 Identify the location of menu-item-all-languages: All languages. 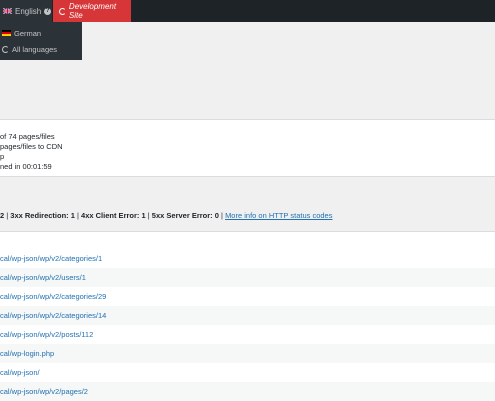
(41, 49).